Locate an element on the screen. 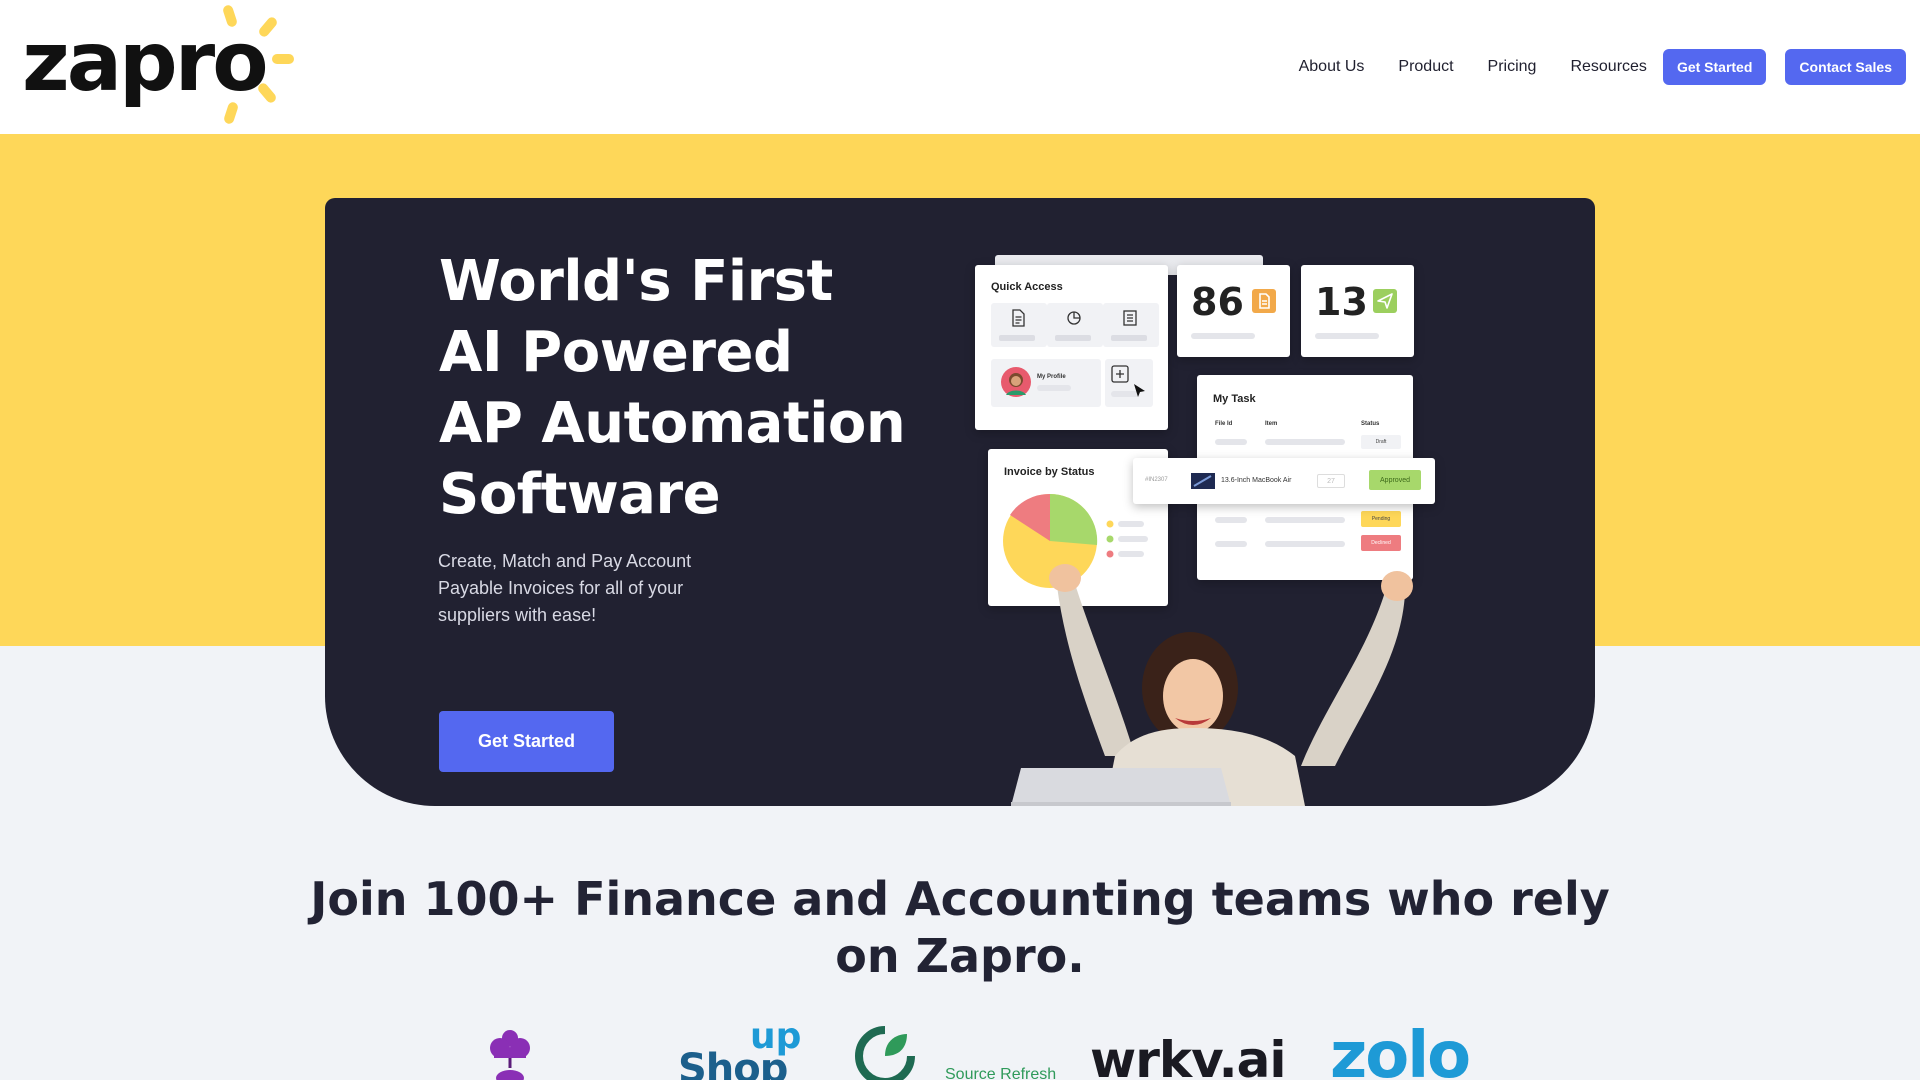 Image resolution: width=1920 pixels, height=1080 pixels. nav-about-us: About Us is located at coordinates (1332, 67).